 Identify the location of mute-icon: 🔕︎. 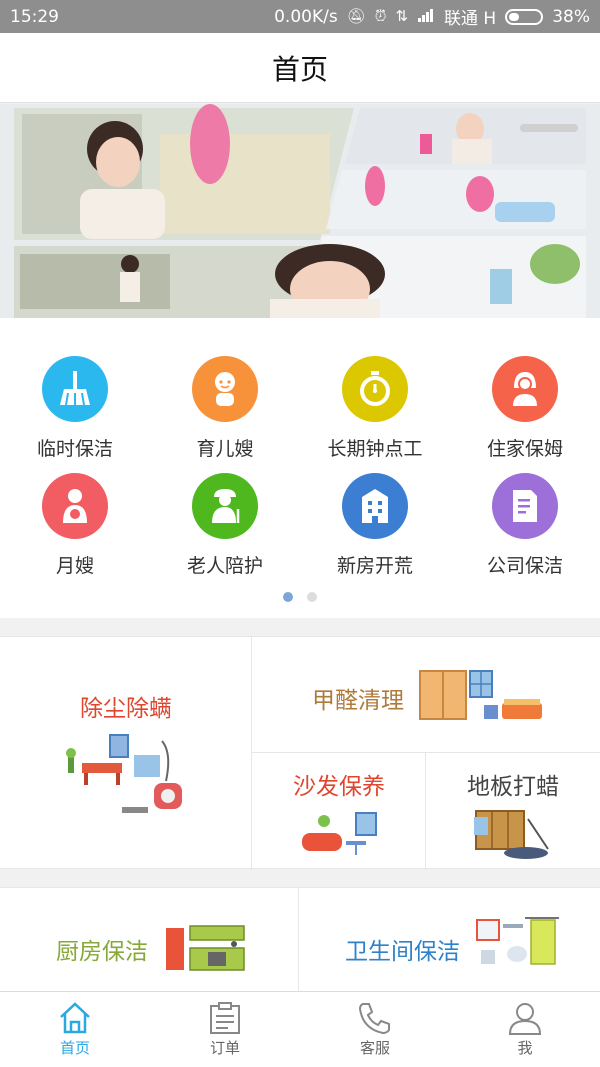
(356, 16).